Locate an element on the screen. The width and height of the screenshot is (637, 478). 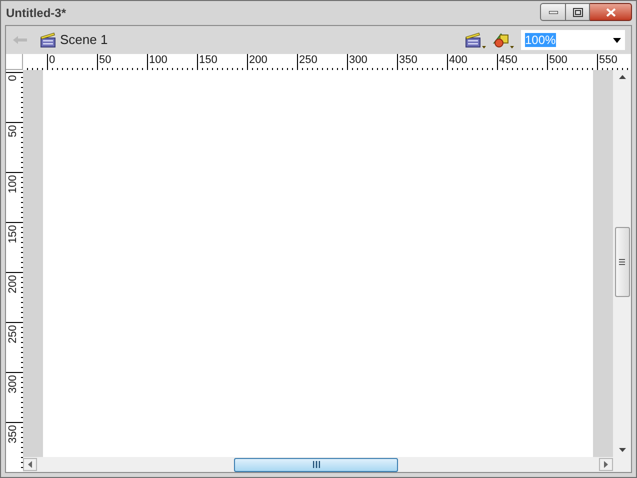
scroll-left-button is located at coordinates (30, 464).